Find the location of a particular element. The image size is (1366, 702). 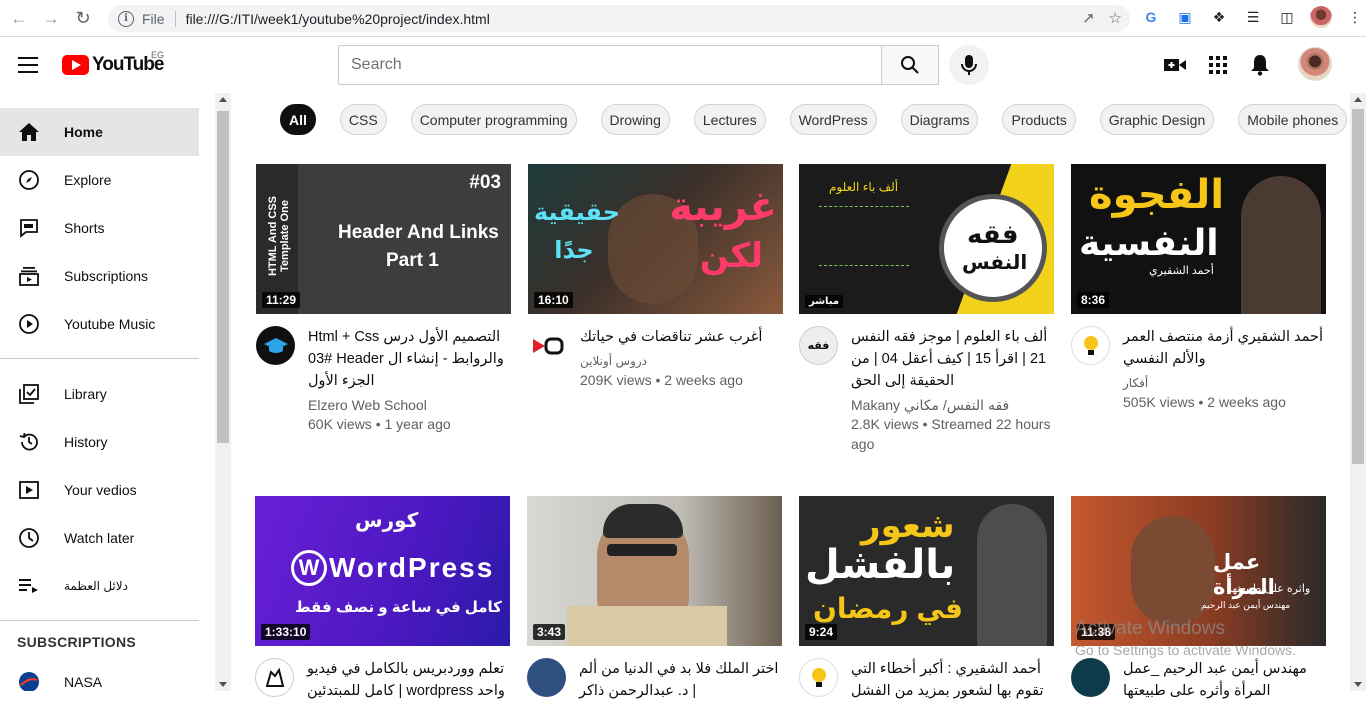

voice-search-button is located at coordinates (969, 65).